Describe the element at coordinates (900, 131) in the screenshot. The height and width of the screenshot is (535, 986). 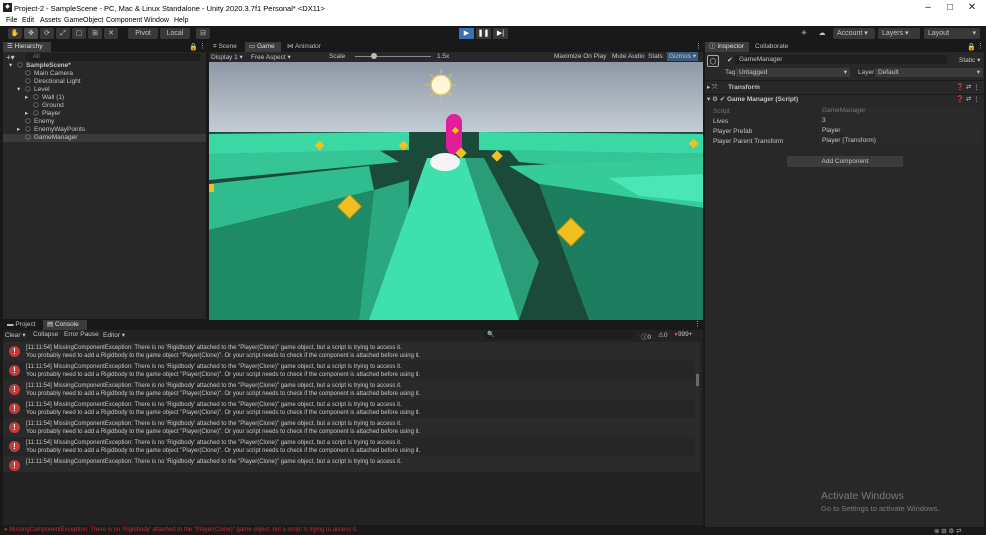
I see `field-value: Player` at that location.